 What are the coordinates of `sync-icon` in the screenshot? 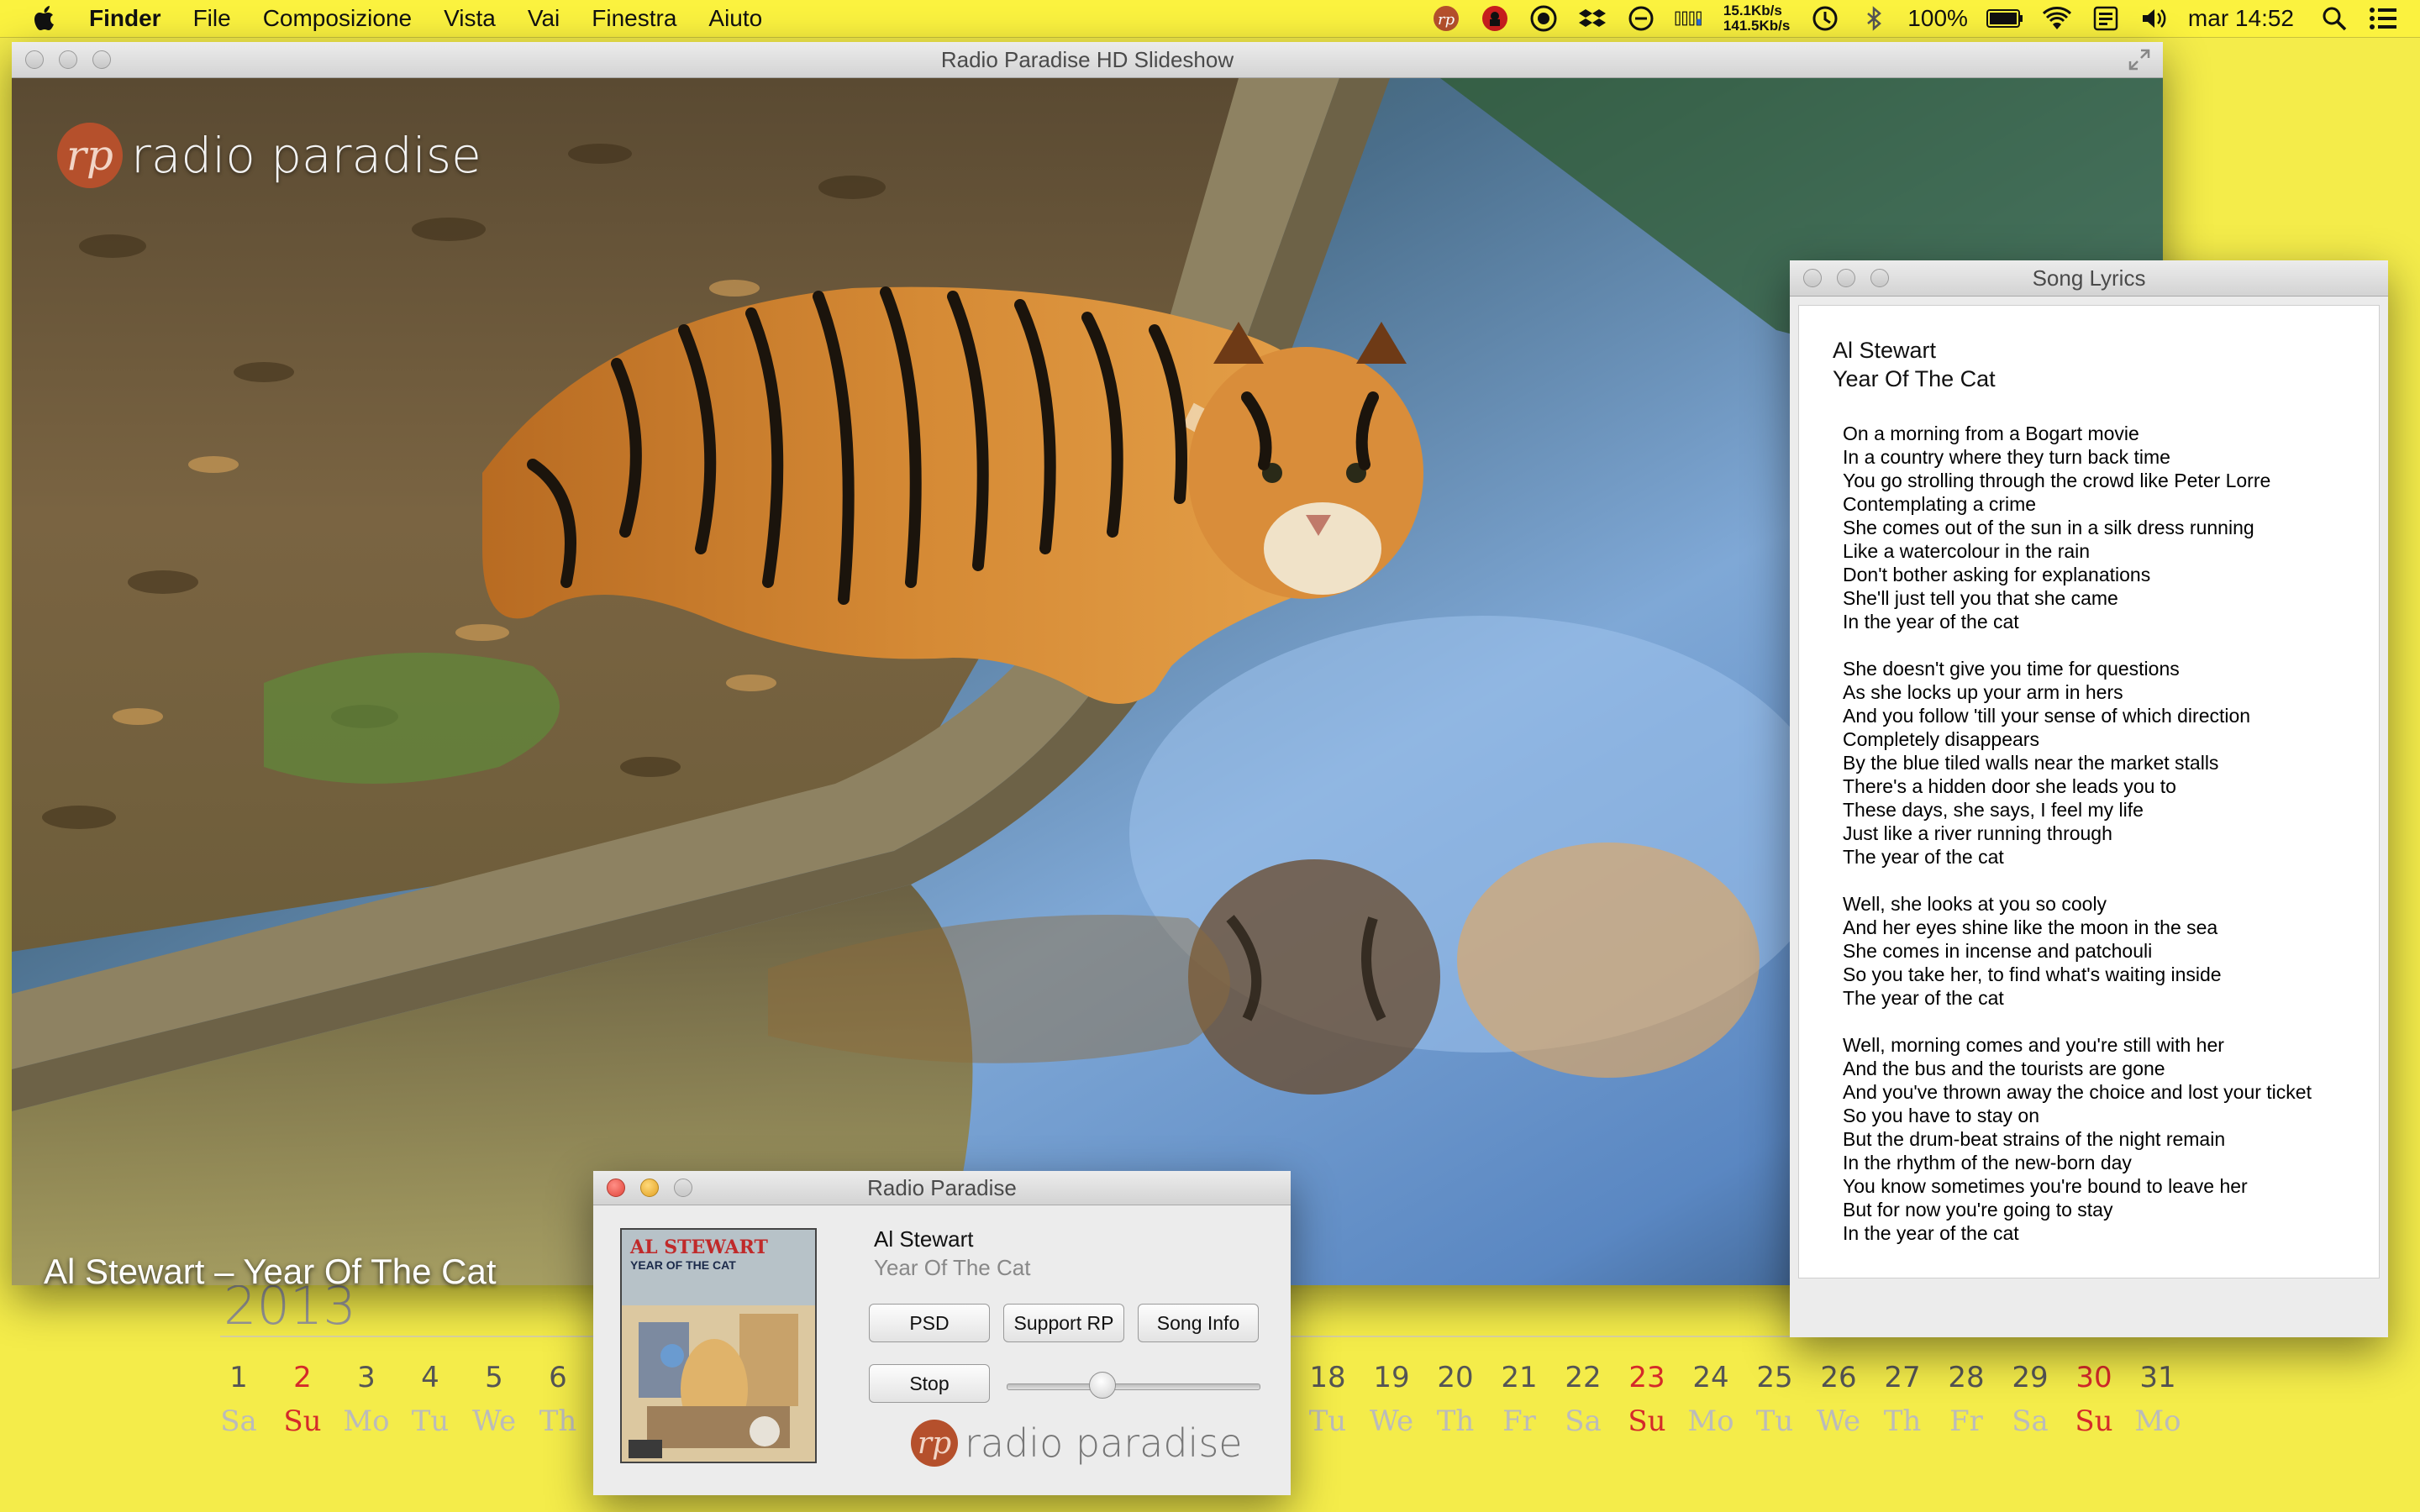 It's located at (1641, 18).